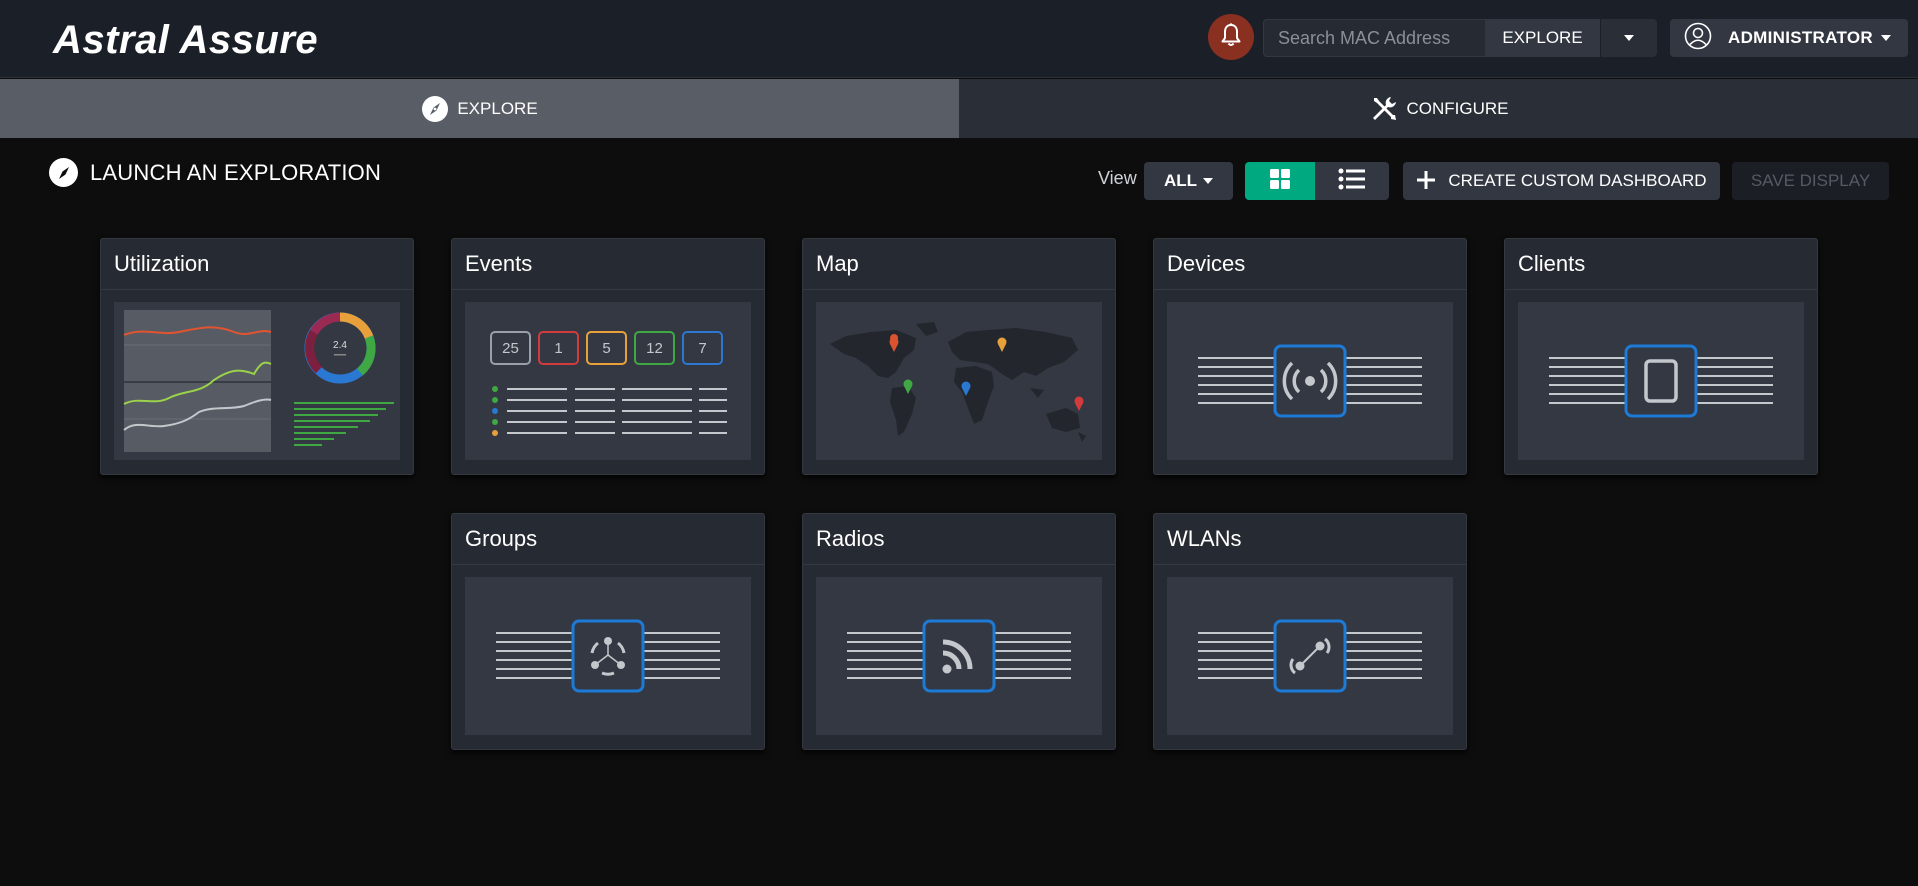  Describe the element at coordinates (499, 263) in the screenshot. I see `card-title: Events` at that location.